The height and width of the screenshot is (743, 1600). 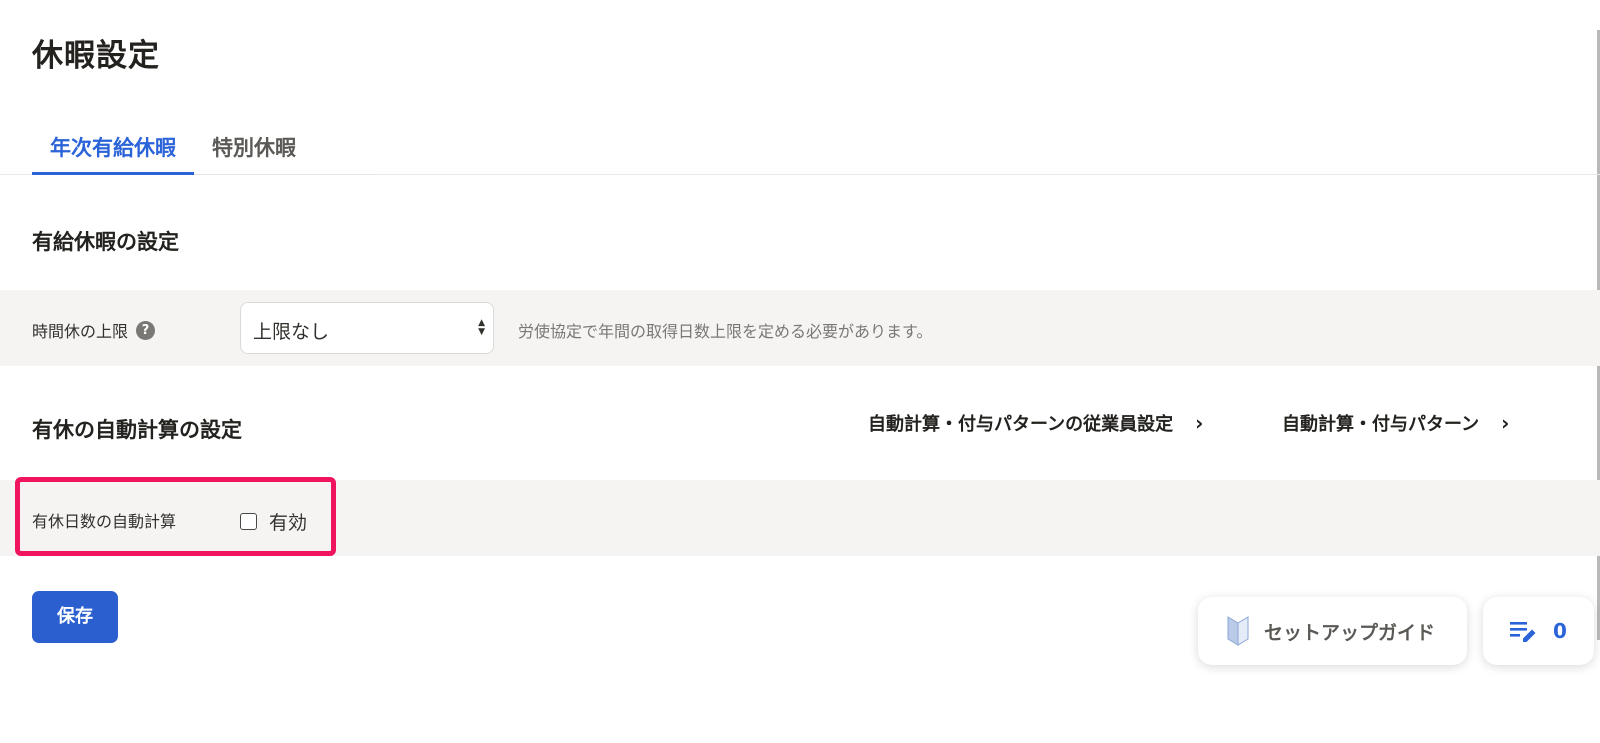 I want to click on hourly-limit-selected-value: 上限なし, so click(x=291, y=332).